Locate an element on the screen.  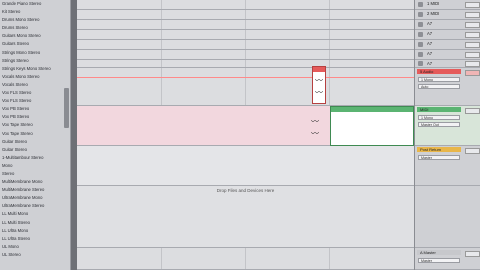
audio-track-header: 5 Audio 1 Mono Auto is located at coordinates (447, 87).